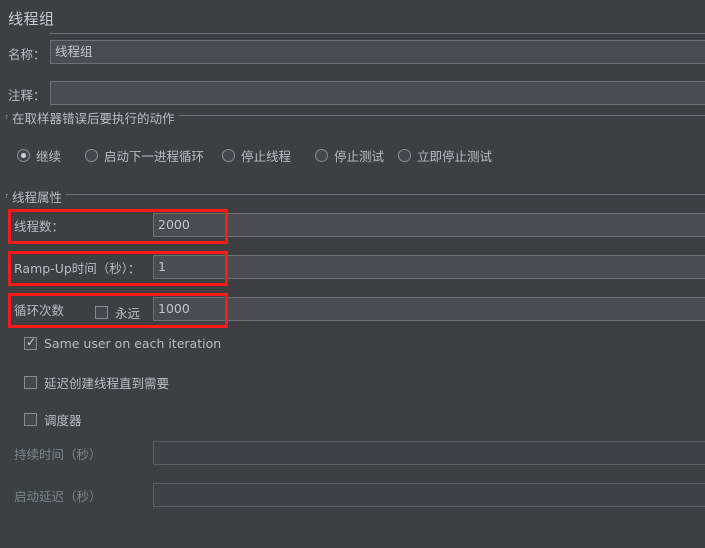 The image size is (705, 548). Describe the element at coordinates (39, 226) in the screenshot. I see `threads-label: 线程数：` at that location.